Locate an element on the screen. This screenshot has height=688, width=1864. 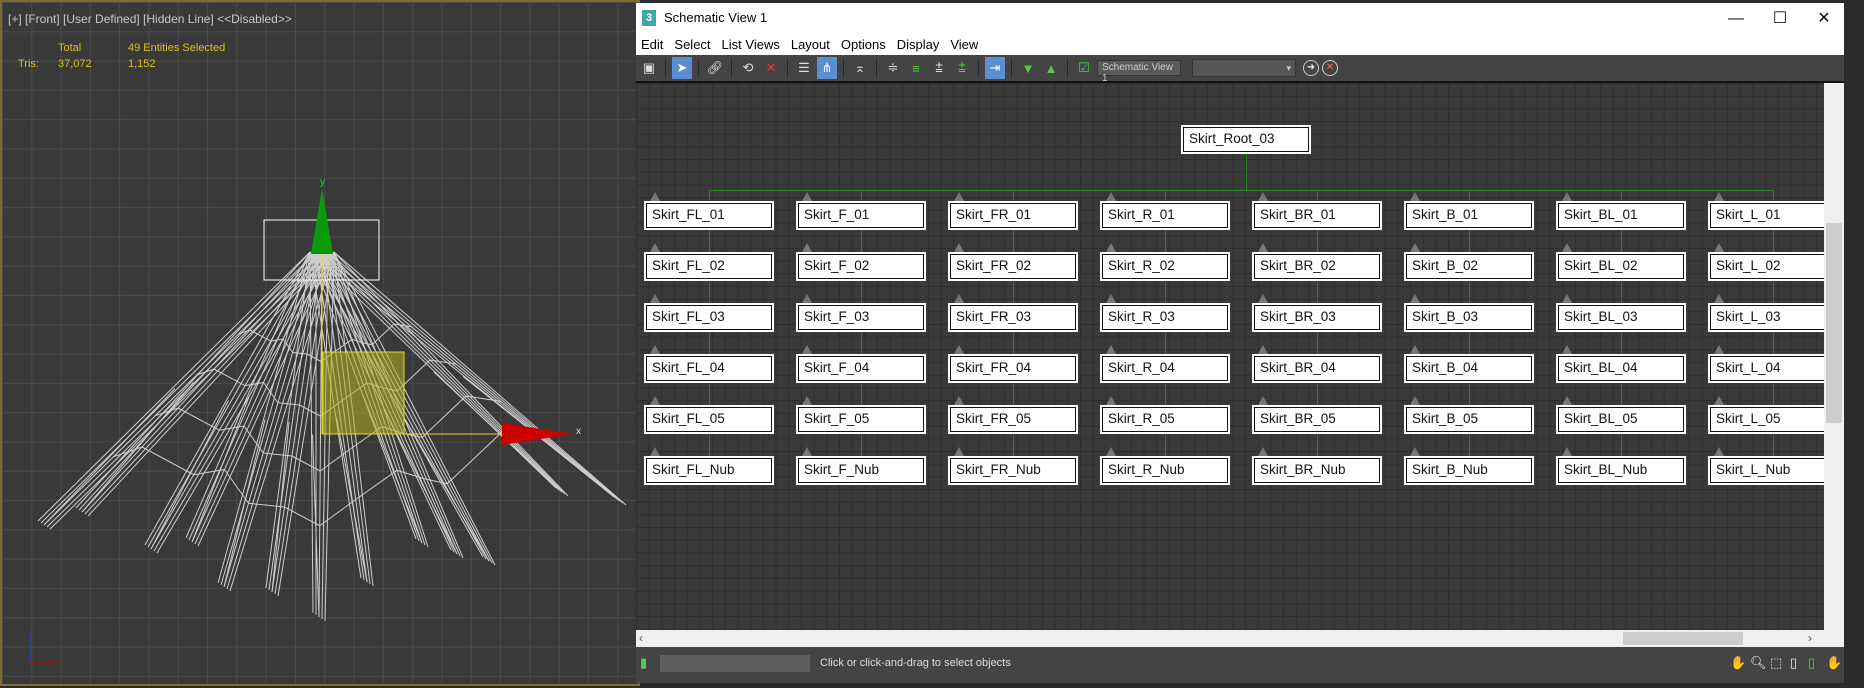
hierarchy-mode-icon: ☰ is located at coordinates (804, 68).